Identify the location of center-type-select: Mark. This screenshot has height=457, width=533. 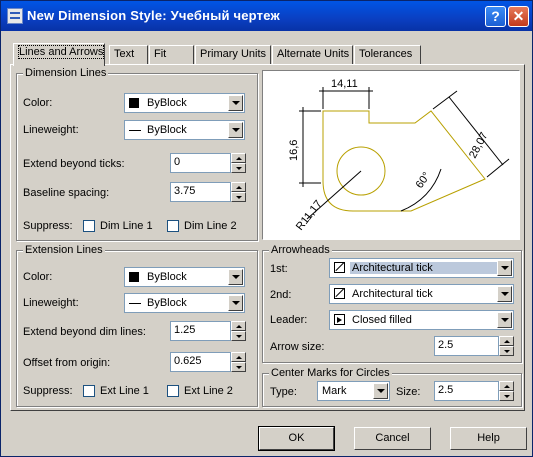
(353, 391).